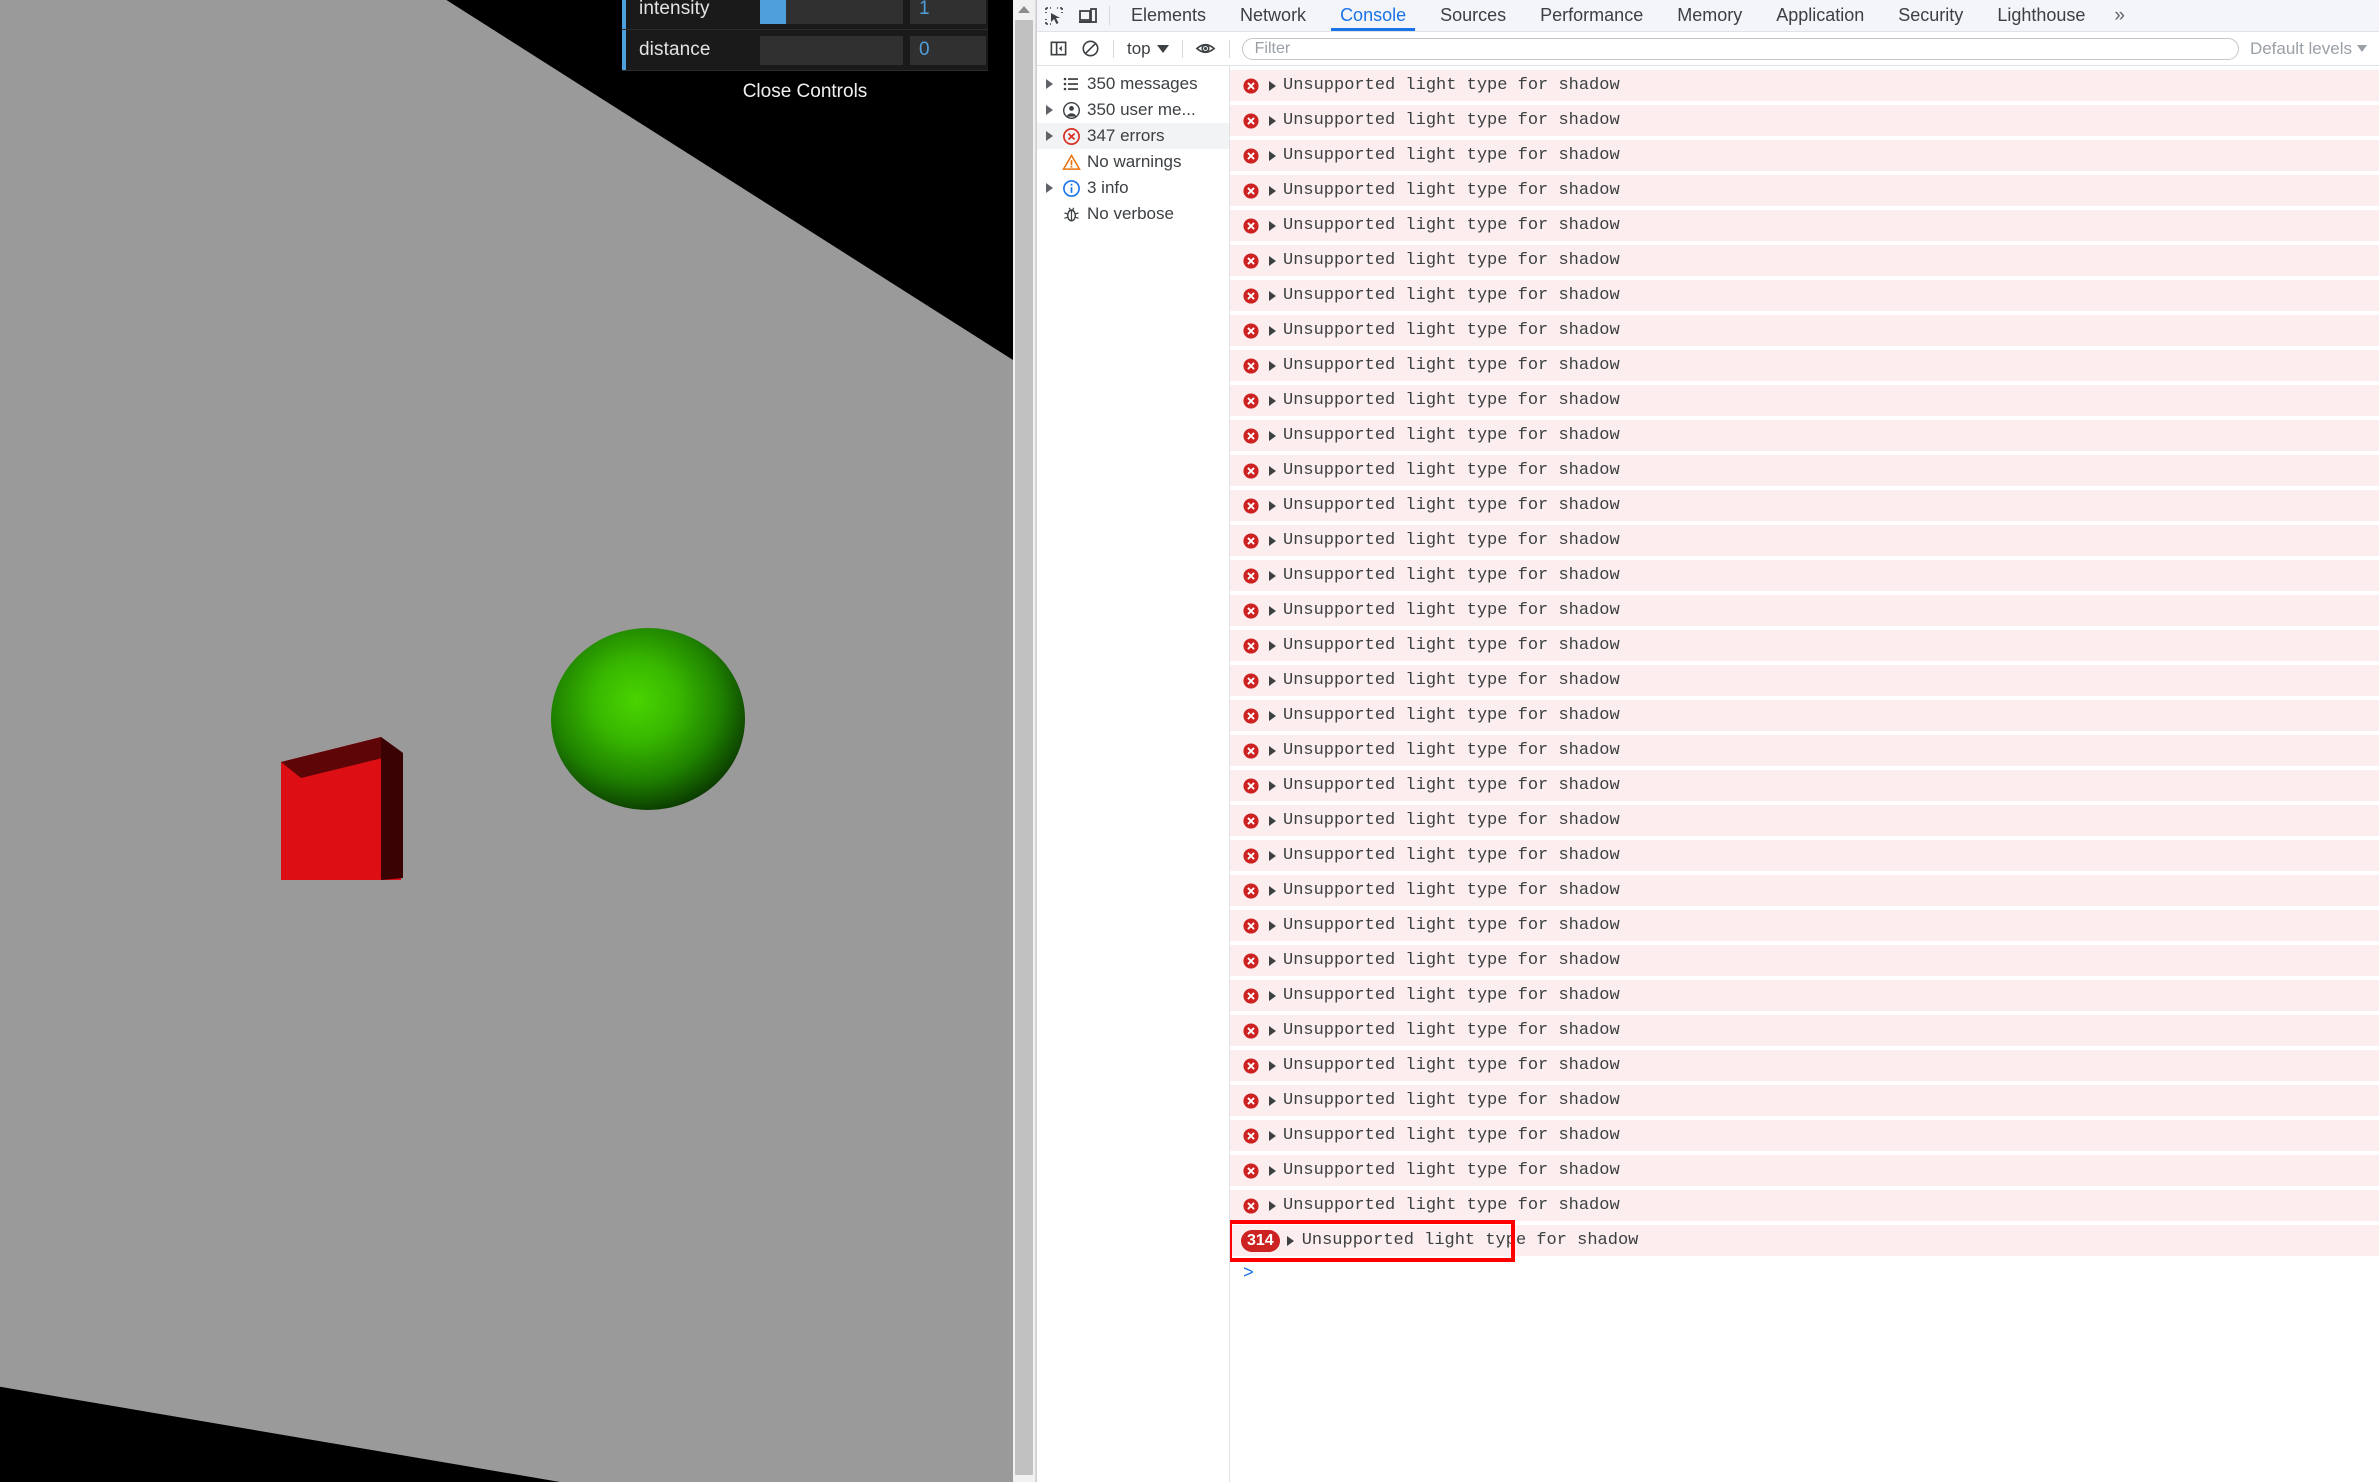  I want to click on console-error-row-grouped: 314 Unsupported light type for shadow, so click(1804, 1240).